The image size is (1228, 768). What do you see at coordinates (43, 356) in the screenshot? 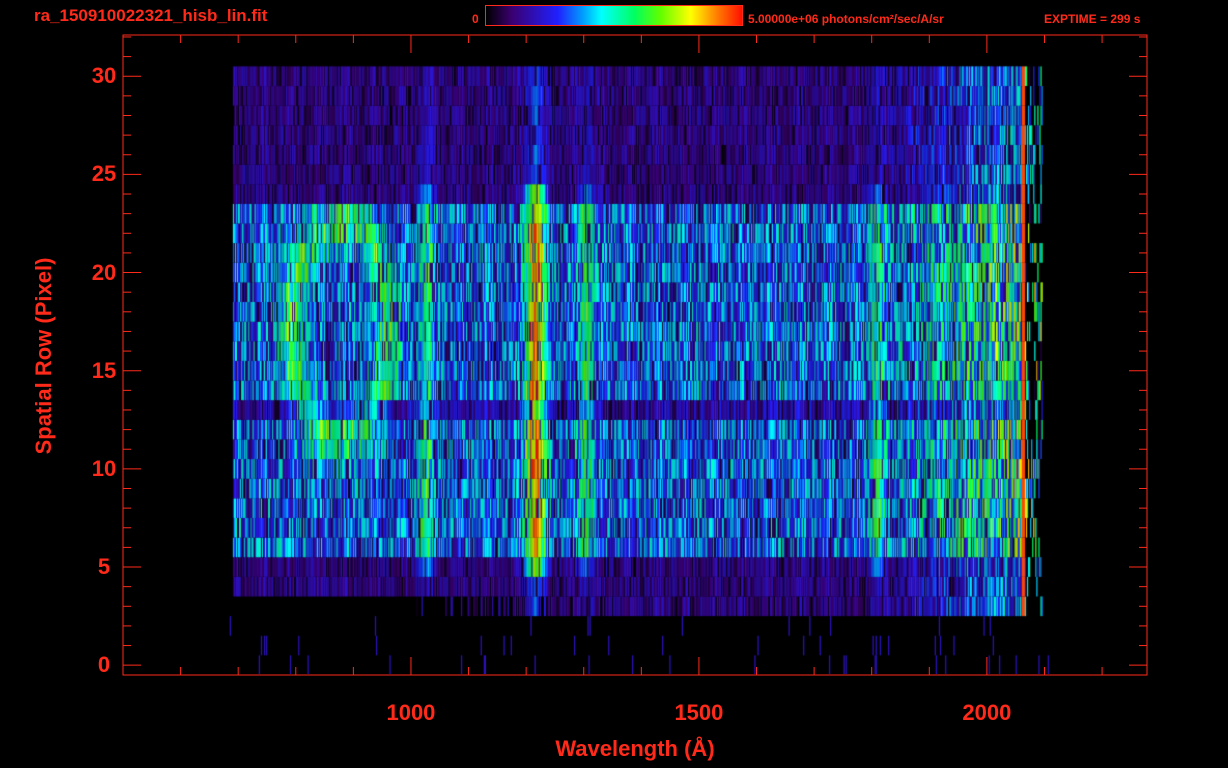
I see `y-axis-label: Spatial Row (Pixel)` at bounding box center [43, 356].